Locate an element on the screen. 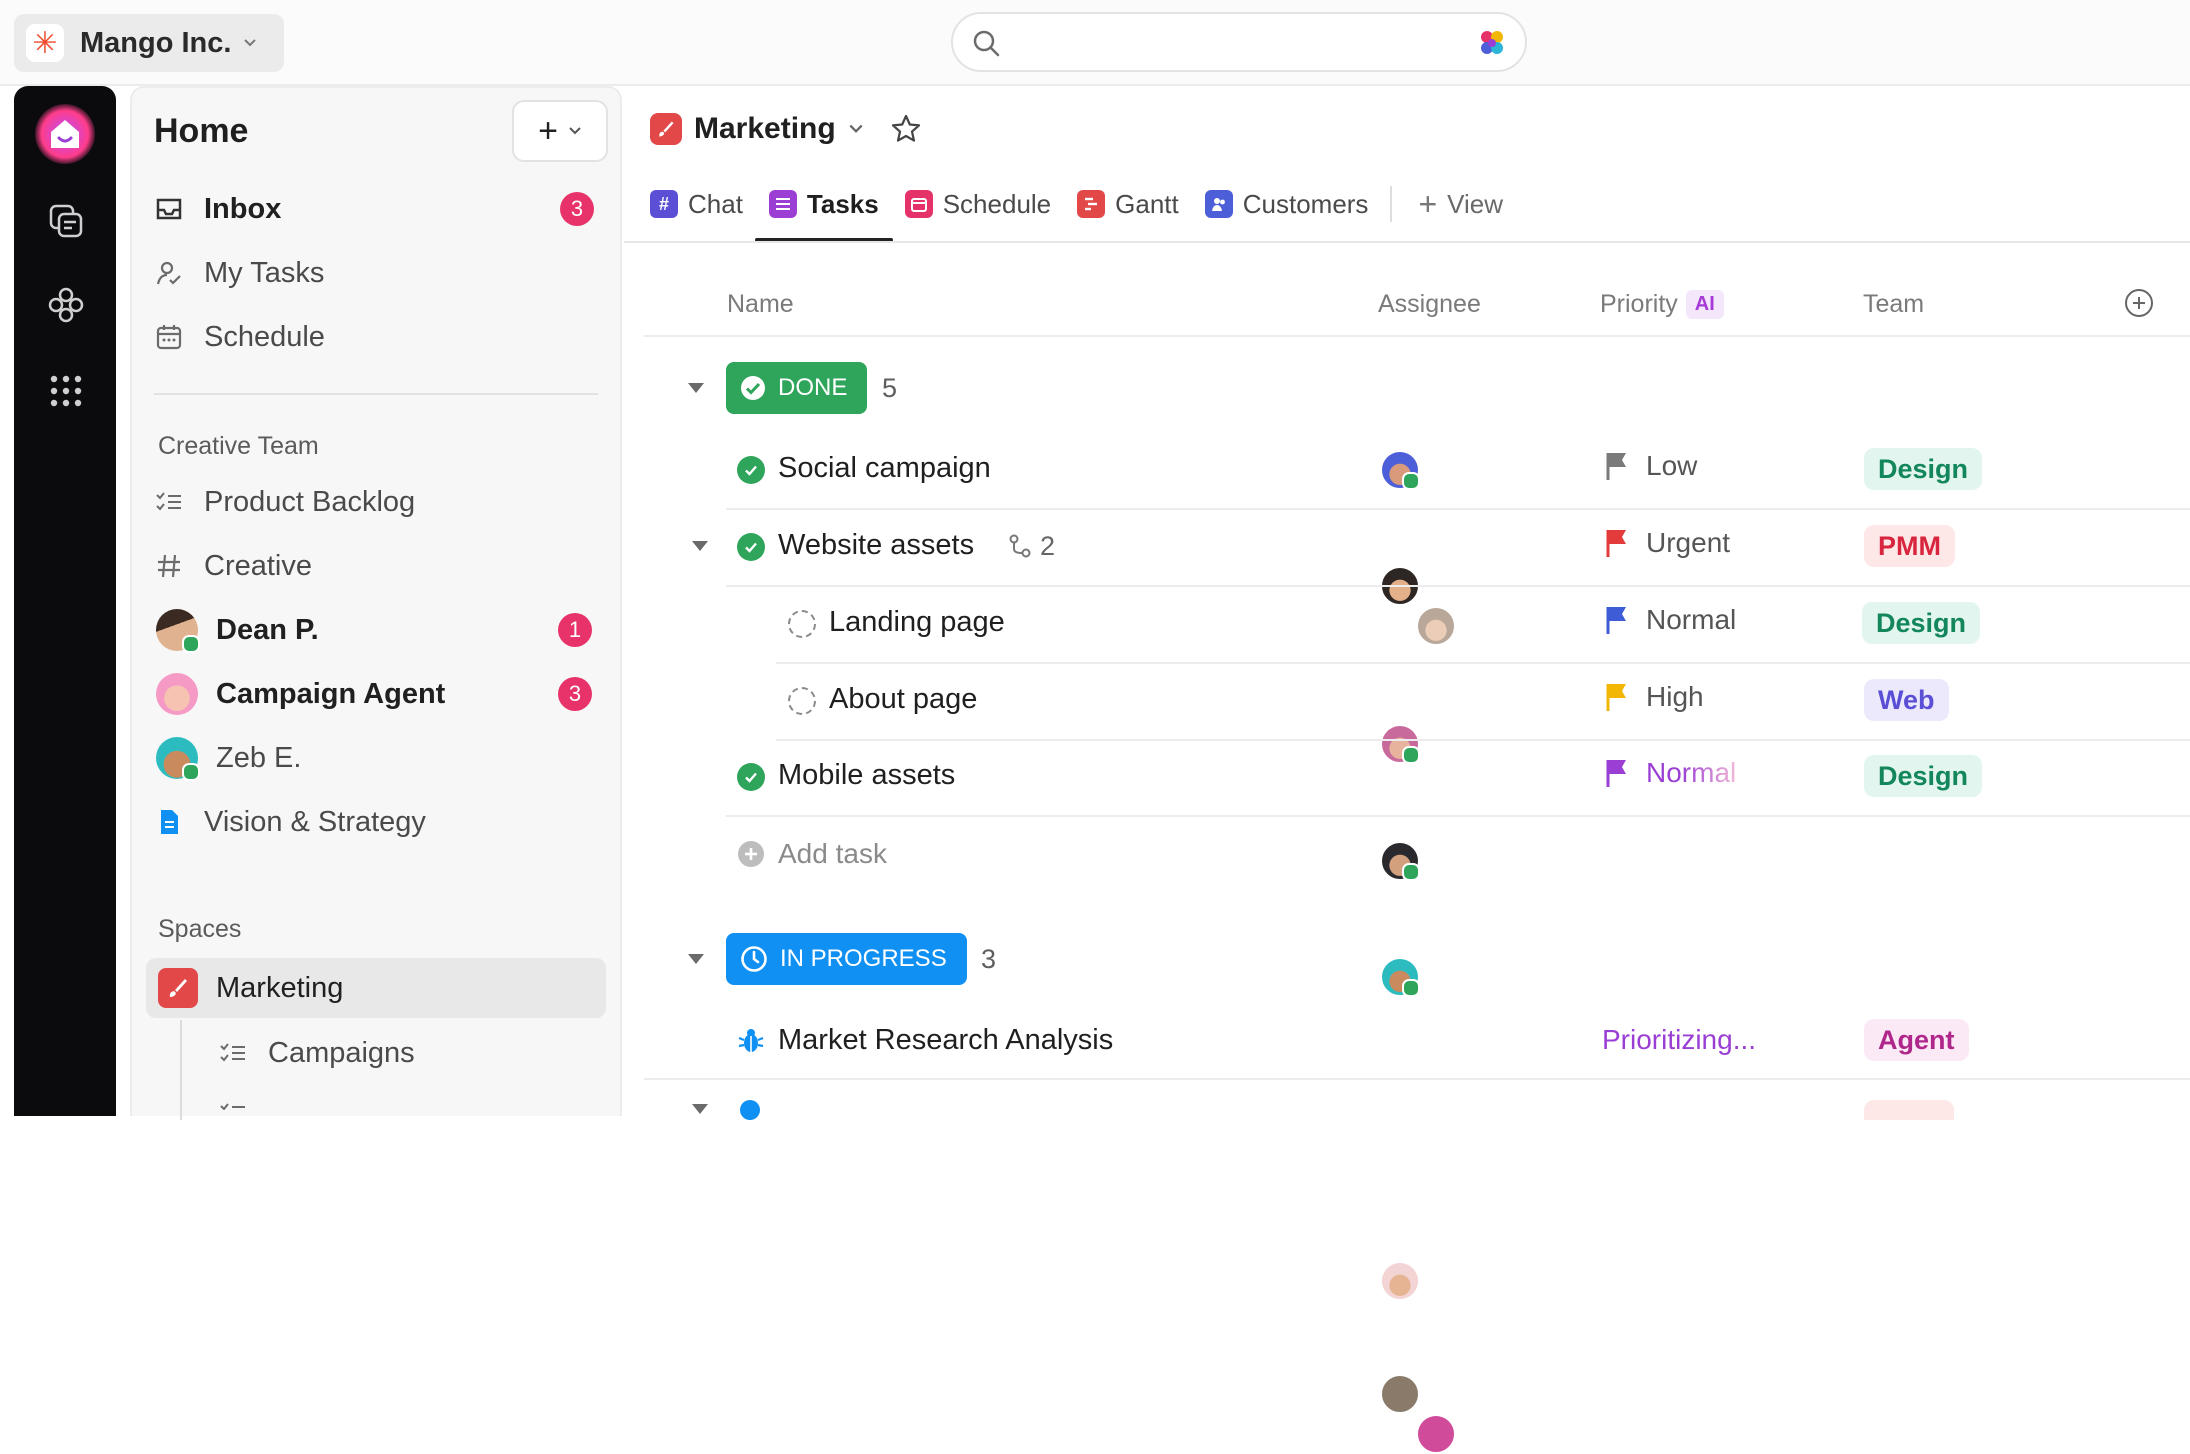  sidebar-item-label: Product Backlog is located at coordinates (310, 501).